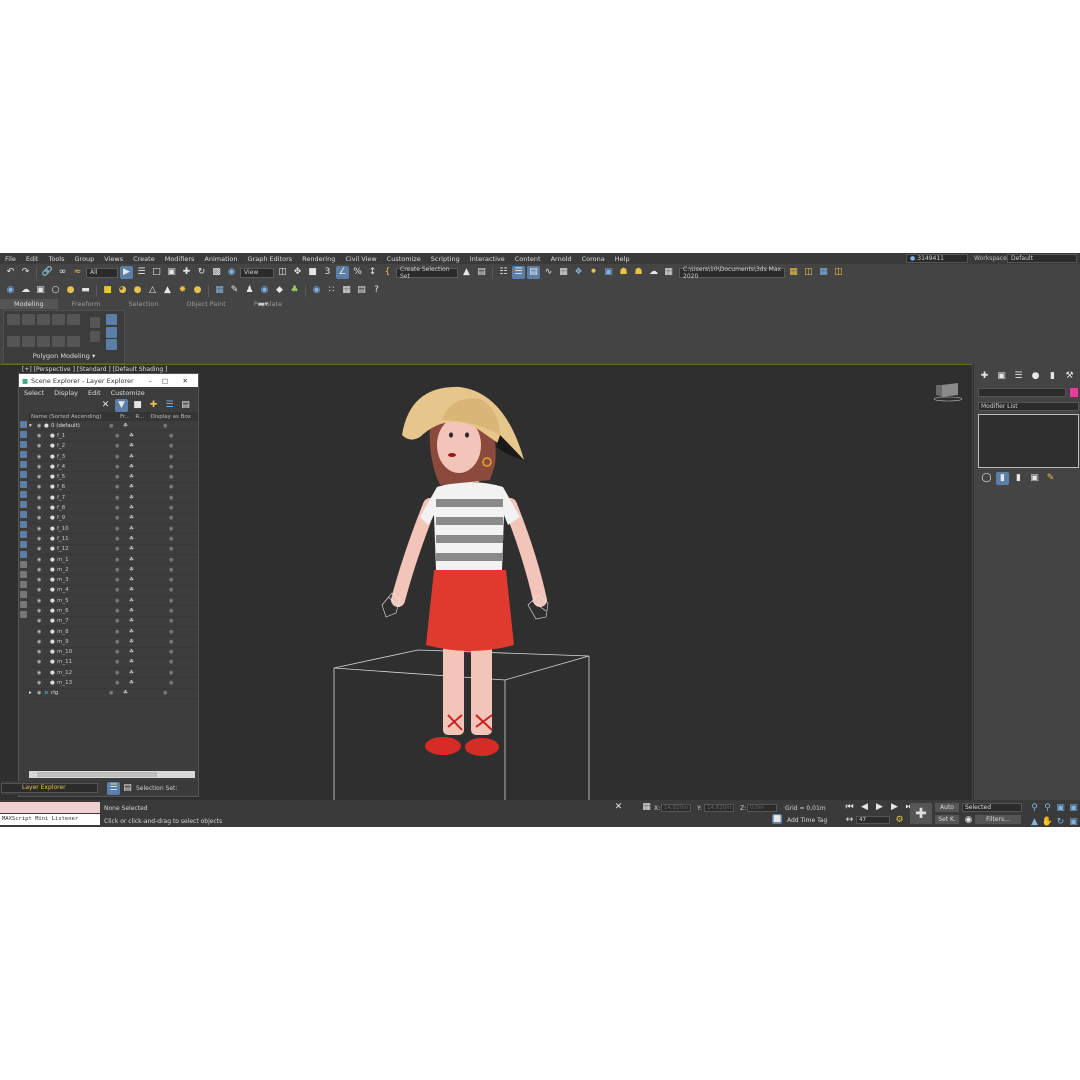  Describe the element at coordinates (153, 405) in the screenshot. I see `new-layer-icon: ✚` at that location.